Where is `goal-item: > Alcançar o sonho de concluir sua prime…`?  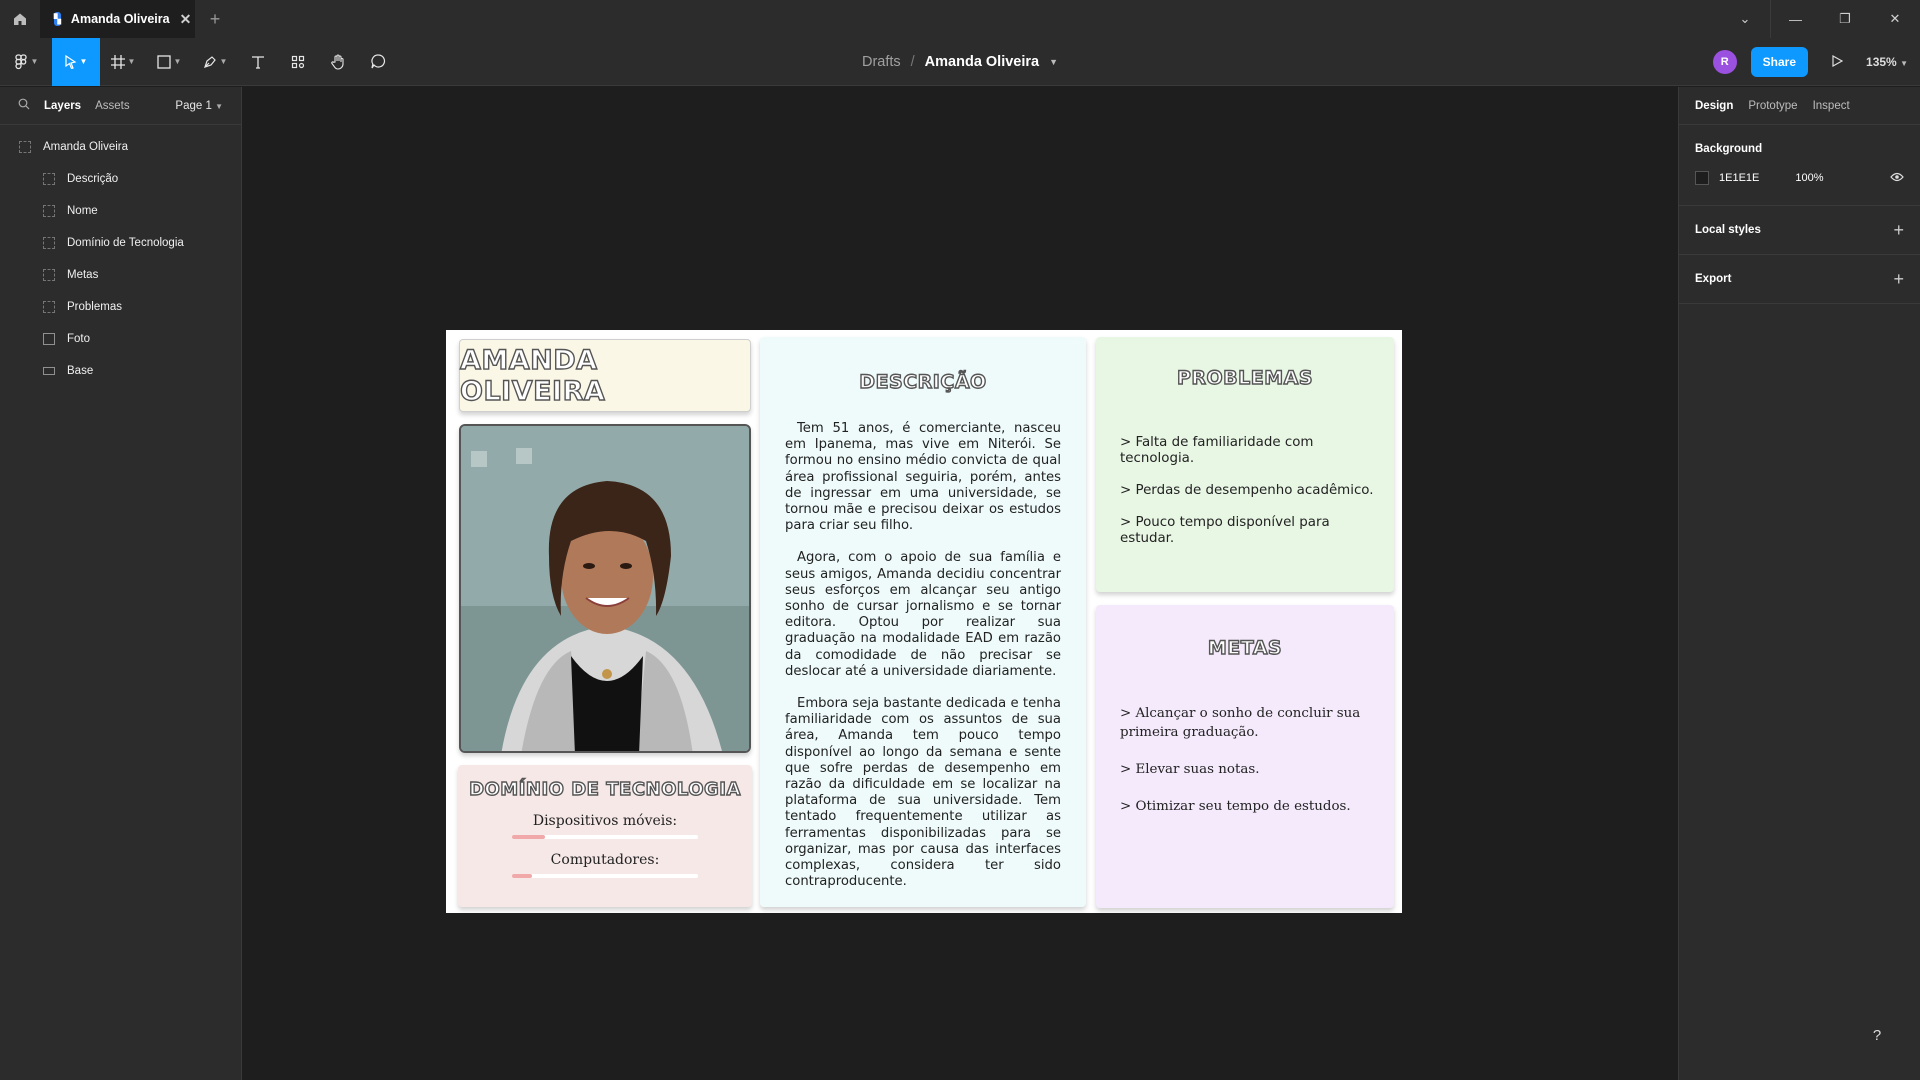
goal-item: > Alcançar o sonho de concluir sua prime… is located at coordinates (1240, 723).